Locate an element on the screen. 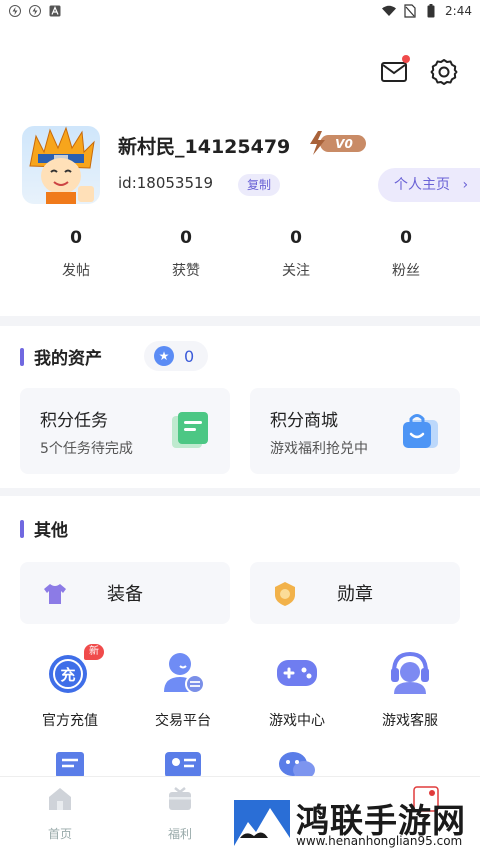  points-tasks-card: 积分任务 5个任务待完成 is located at coordinates (125, 431).